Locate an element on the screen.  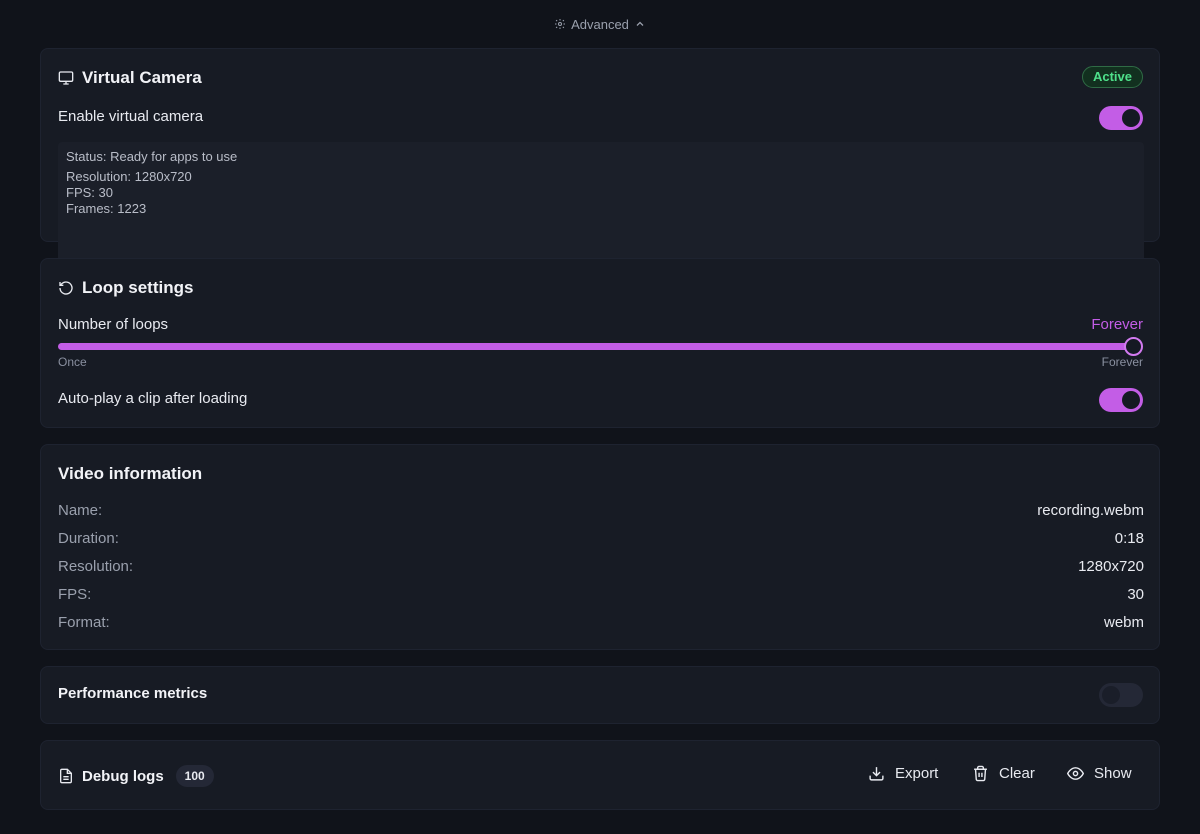
debug-logs-title-text: Debug logs is located at coordinates (123, 776).